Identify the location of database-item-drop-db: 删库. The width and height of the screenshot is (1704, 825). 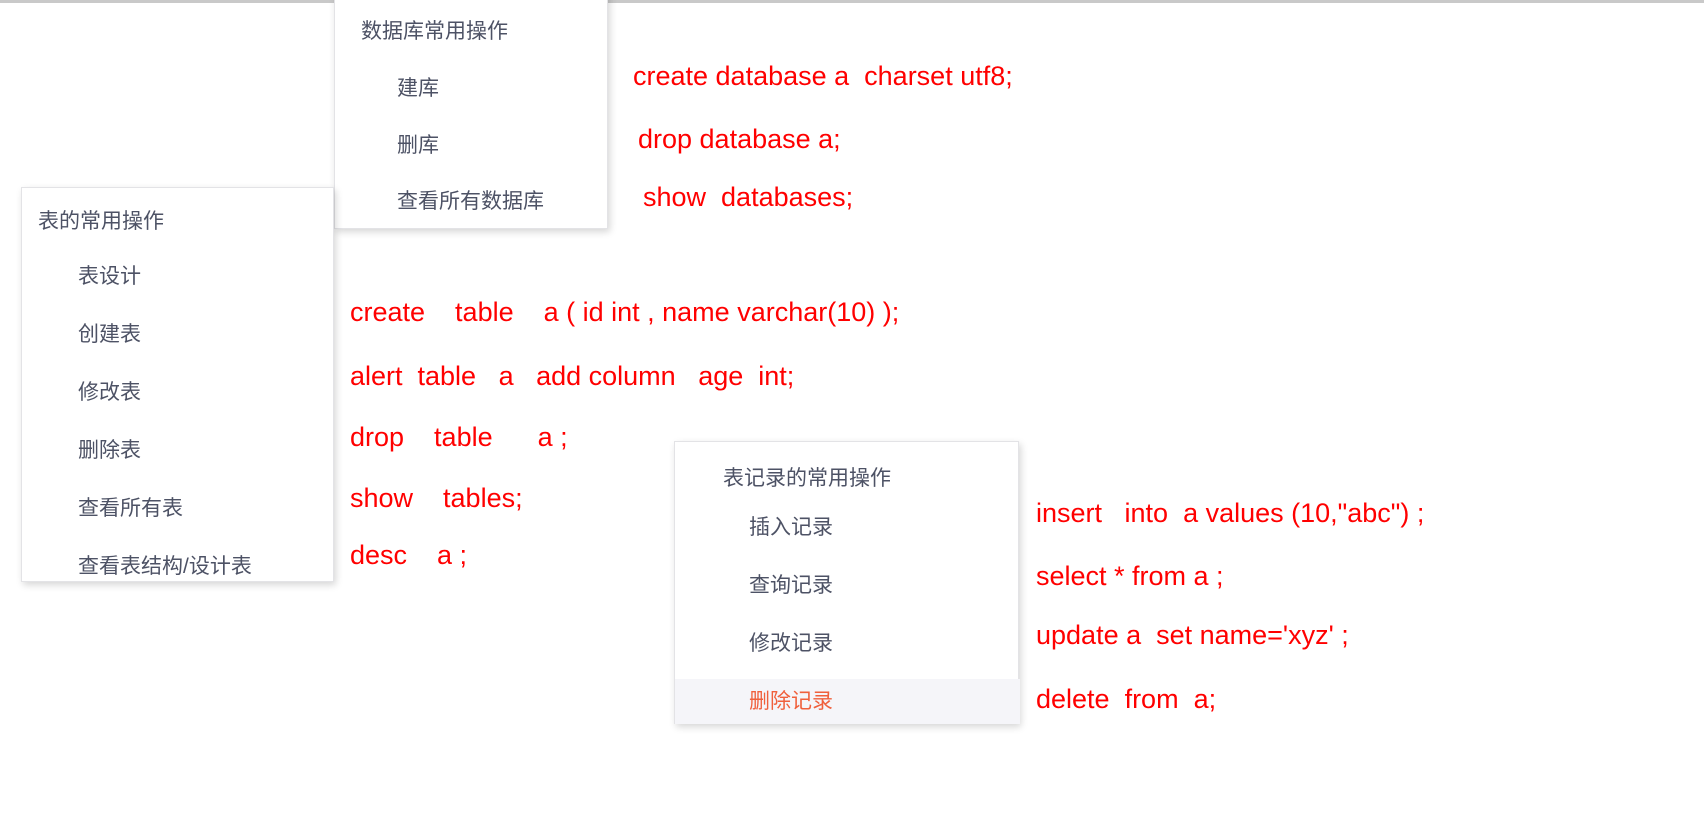
(418, 145).